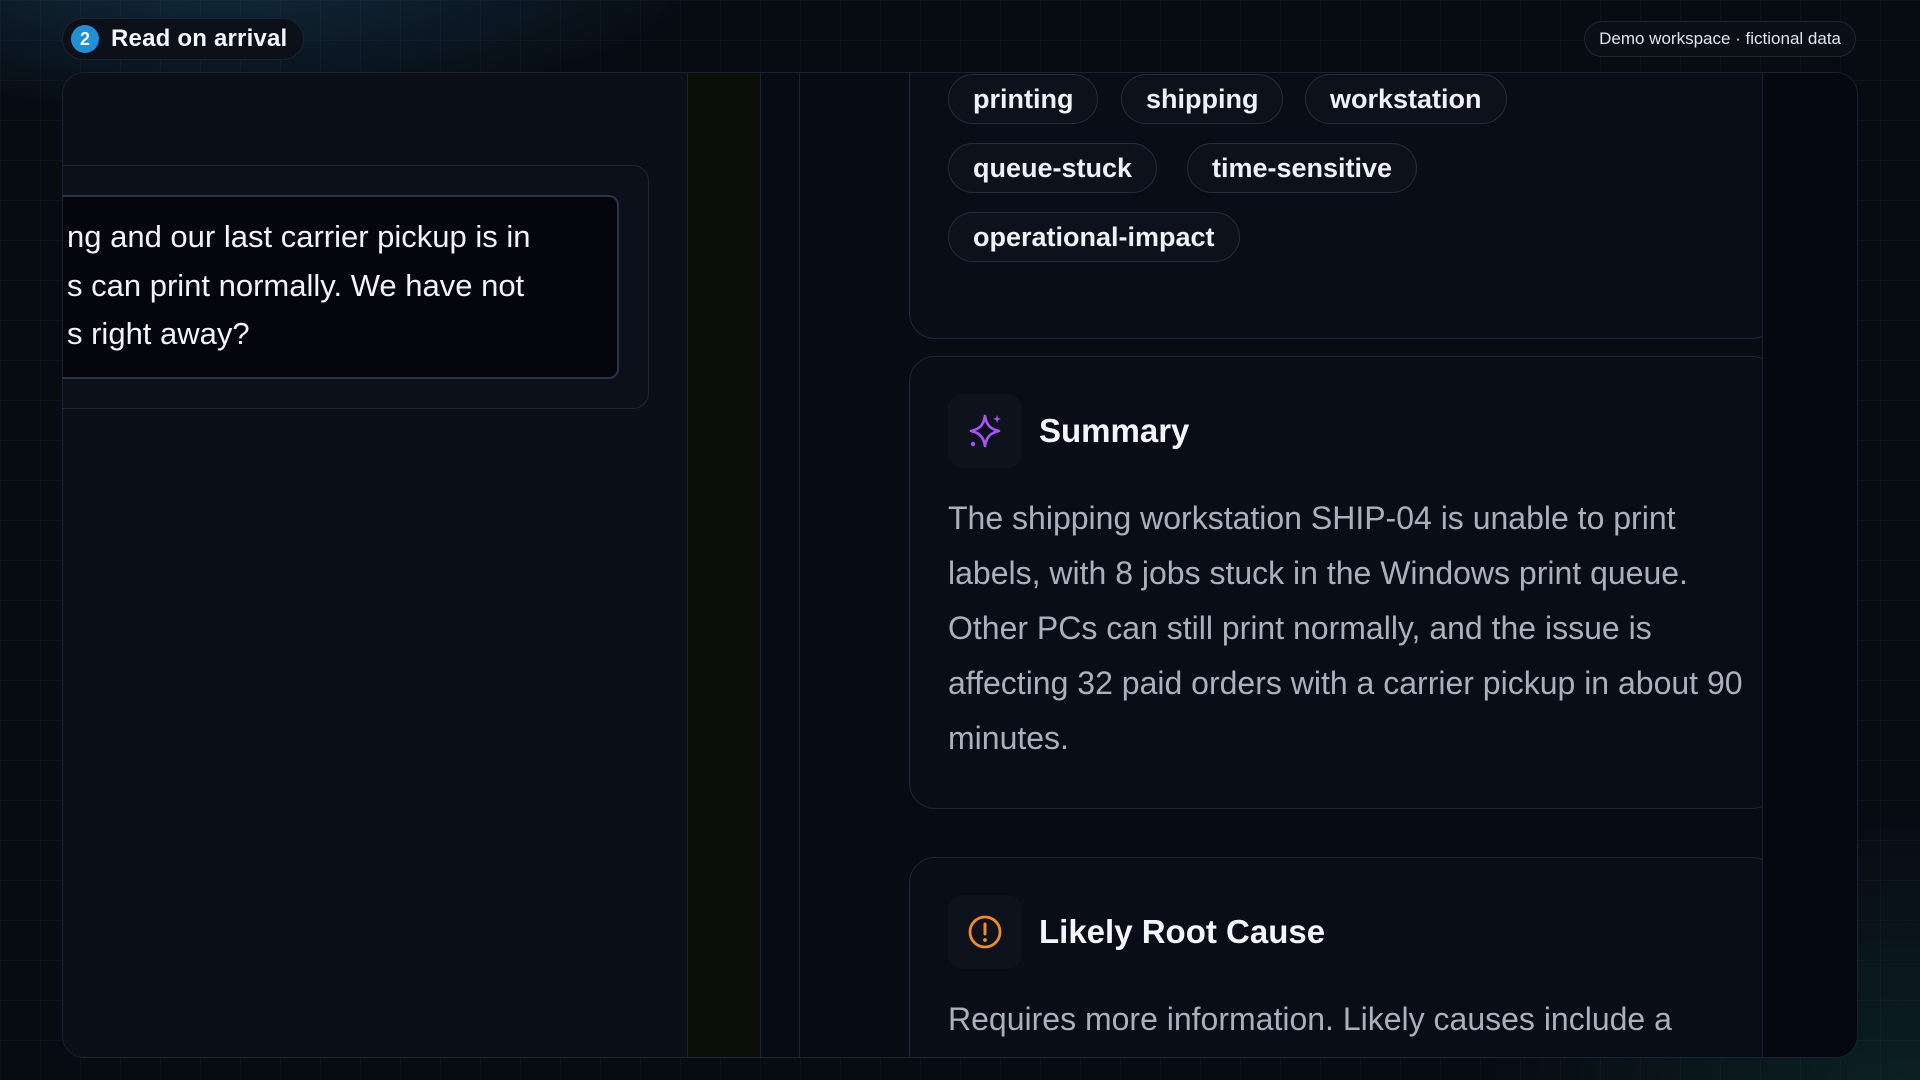 The width and height of the screenshot is (1920, 1080). What do you see at coordinates (299, 236) in the screenshot?
I see `message-line: ng and our last carrier pickup is in` at bounding box center [299, 236].